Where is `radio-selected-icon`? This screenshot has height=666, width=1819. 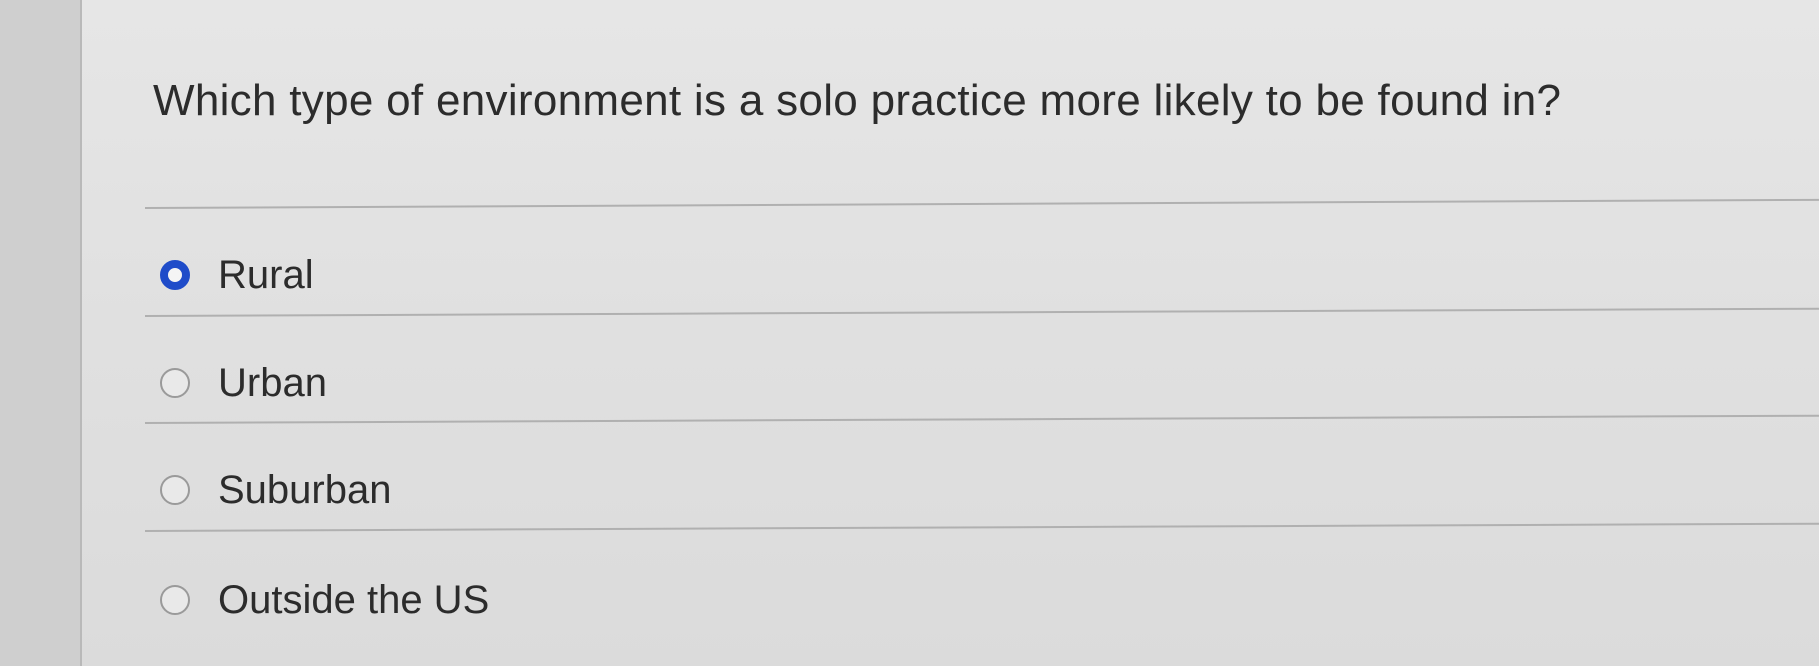 radio-selected-icon is located at coordinates (175, 275).